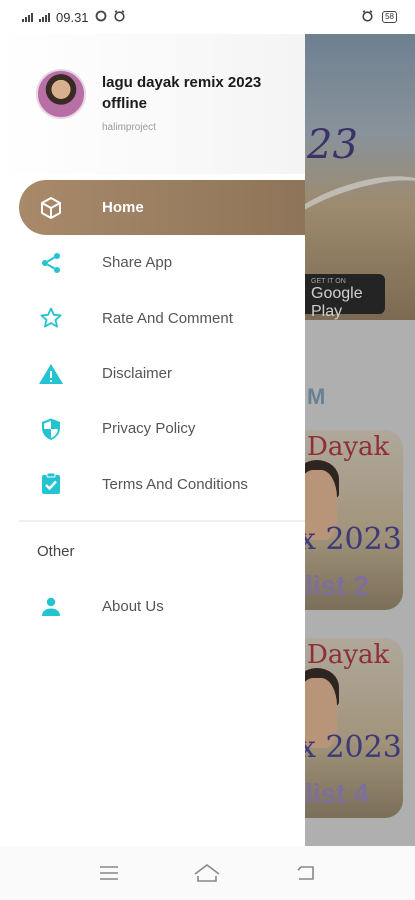  I want to click on menu-item-rate: Rate And Comment, so click(152, 318).